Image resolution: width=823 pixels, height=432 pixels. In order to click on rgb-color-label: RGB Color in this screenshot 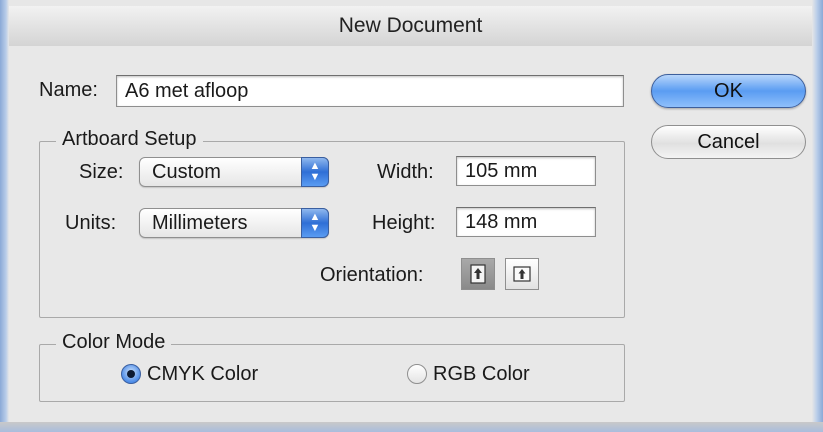, I will do `click(481, 374)`.